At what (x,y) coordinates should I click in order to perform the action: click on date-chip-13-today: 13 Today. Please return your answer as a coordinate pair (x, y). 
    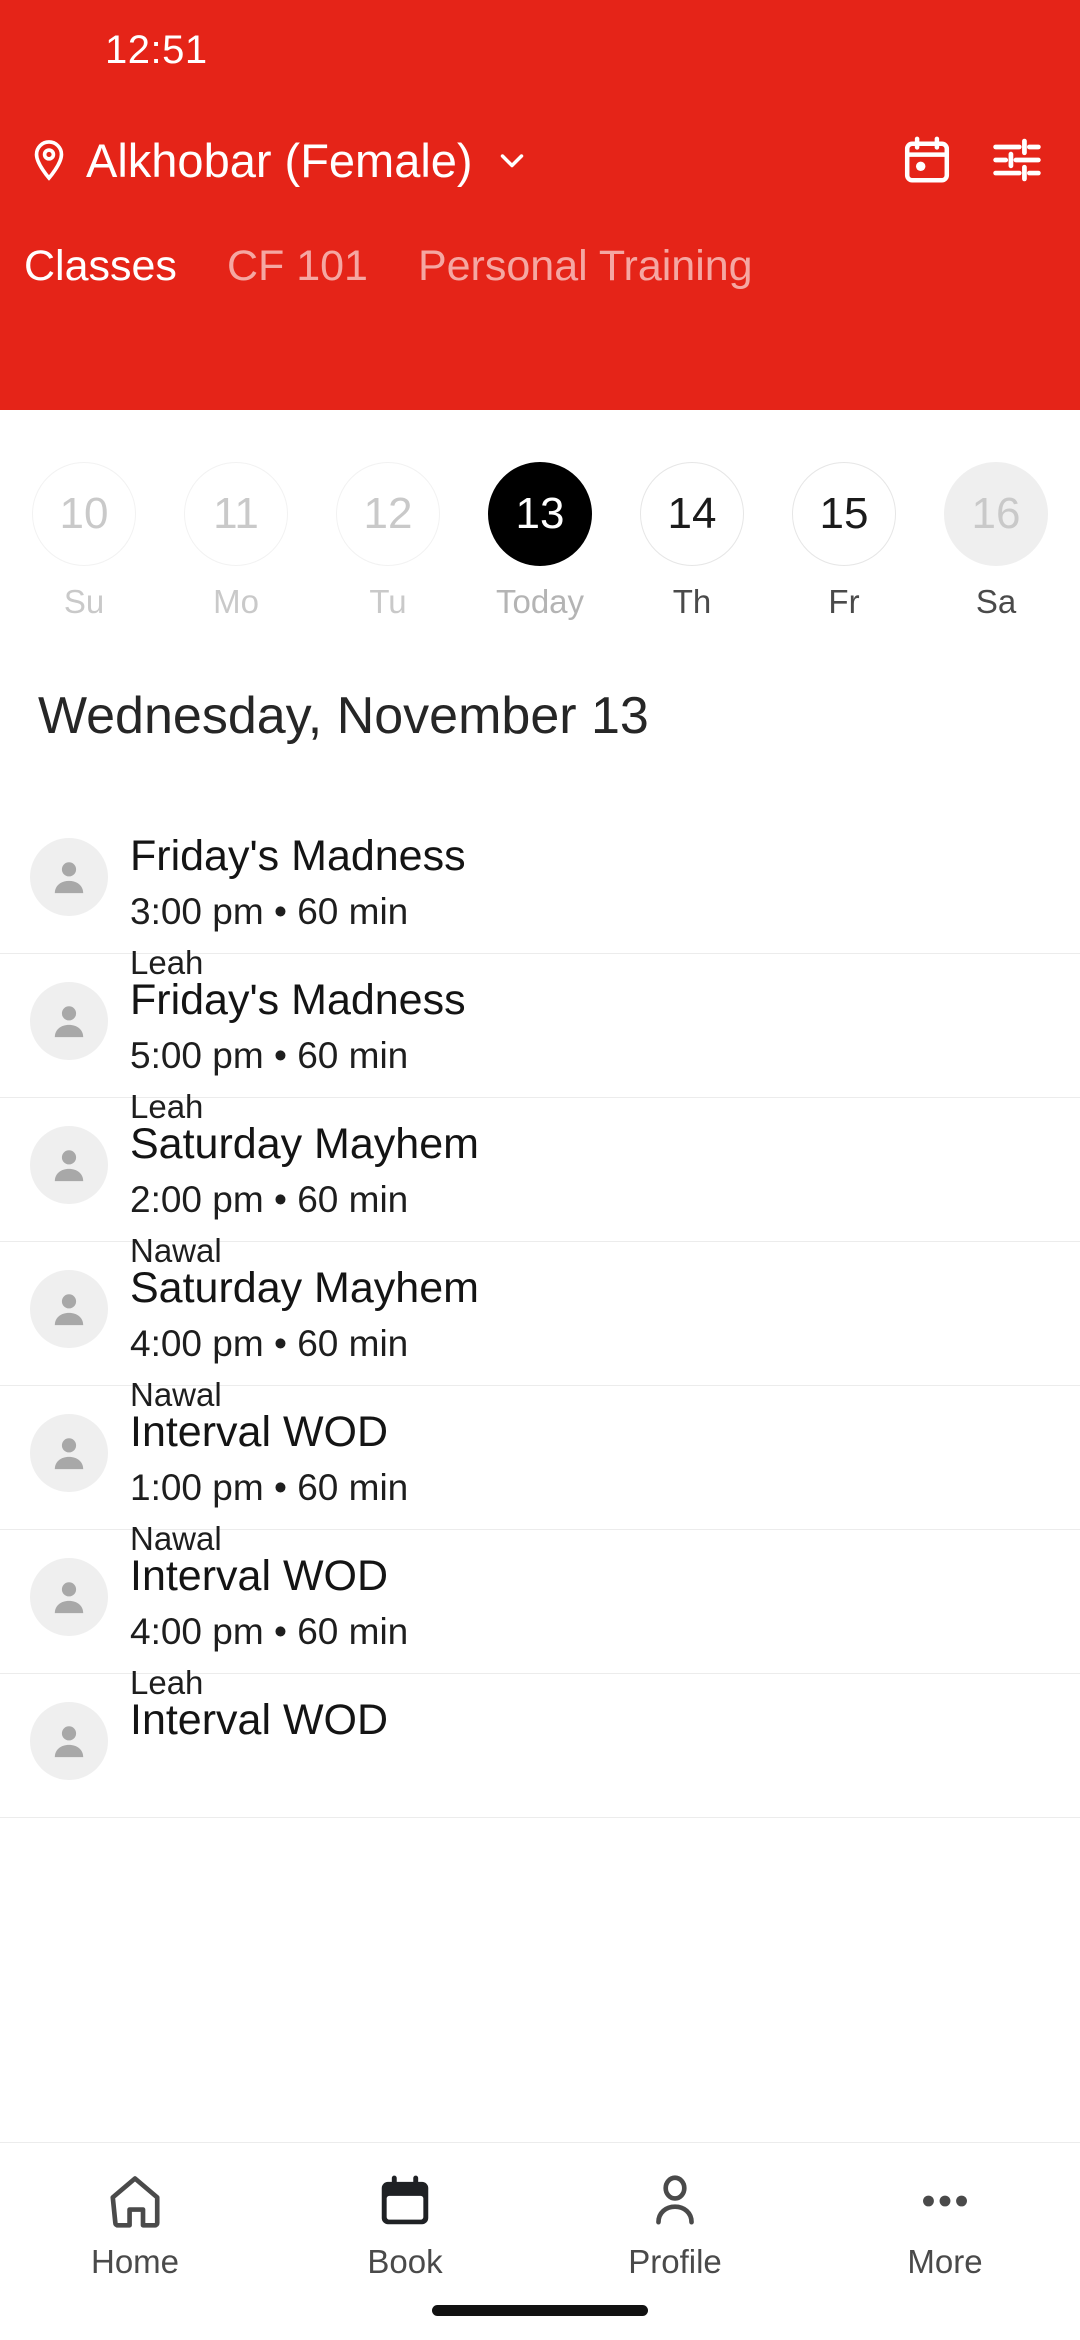
    Looking at the image, I should click on (540, 515).